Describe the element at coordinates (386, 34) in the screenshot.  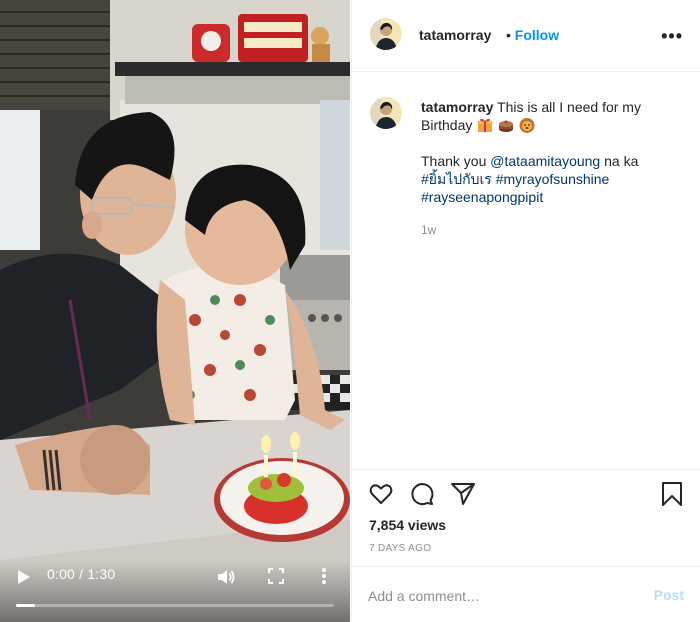
I see `avatar` at that location.